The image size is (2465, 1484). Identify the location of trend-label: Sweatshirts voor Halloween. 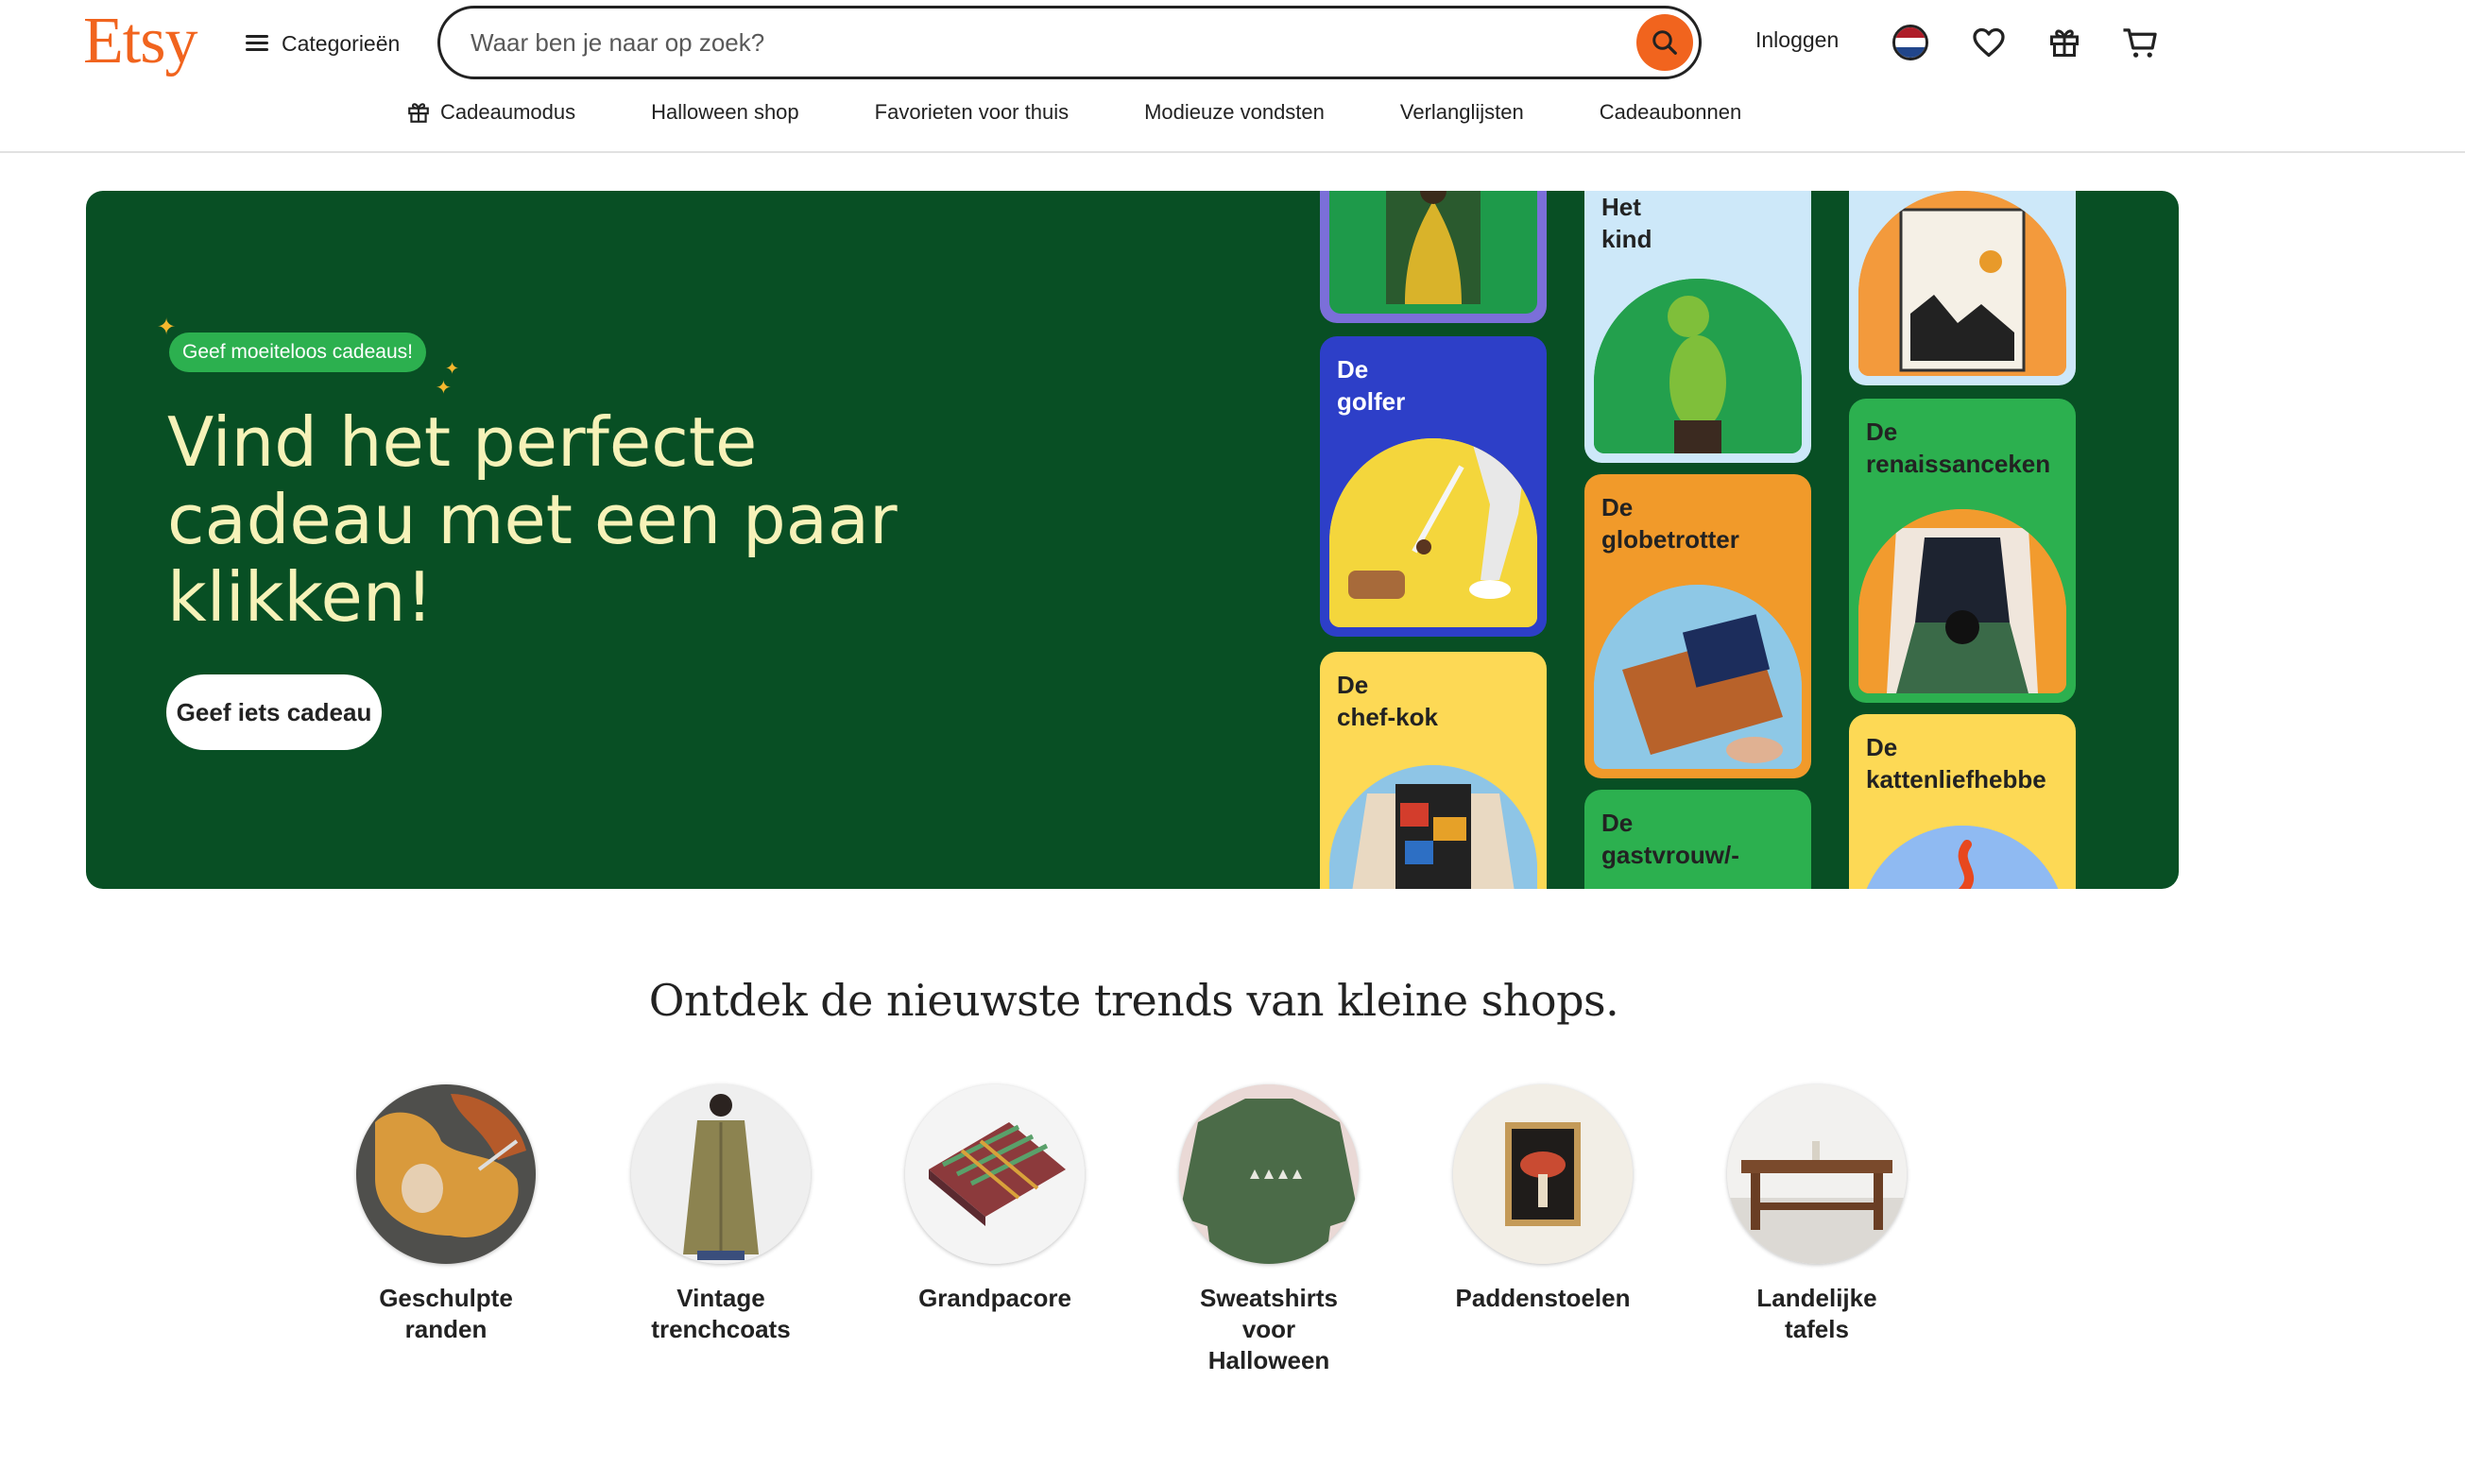
(1269, 1329).